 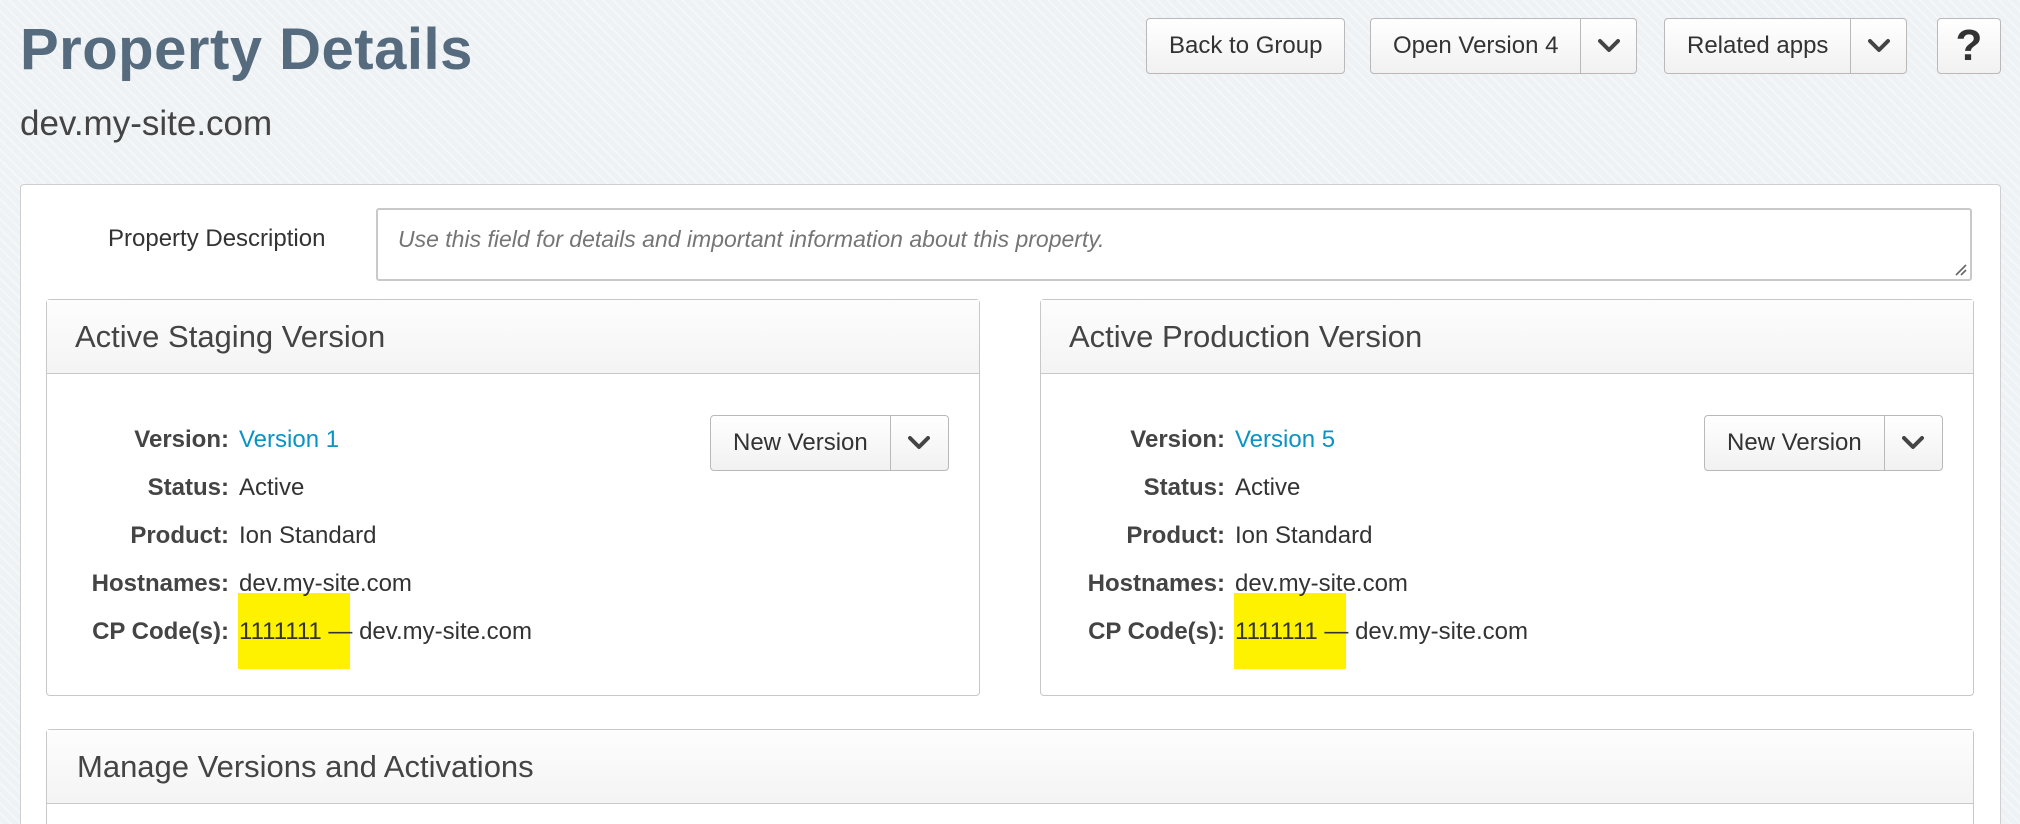 I want to click on production-hostnames-value: dev.my-site.com, so click(x=1321, y=583).